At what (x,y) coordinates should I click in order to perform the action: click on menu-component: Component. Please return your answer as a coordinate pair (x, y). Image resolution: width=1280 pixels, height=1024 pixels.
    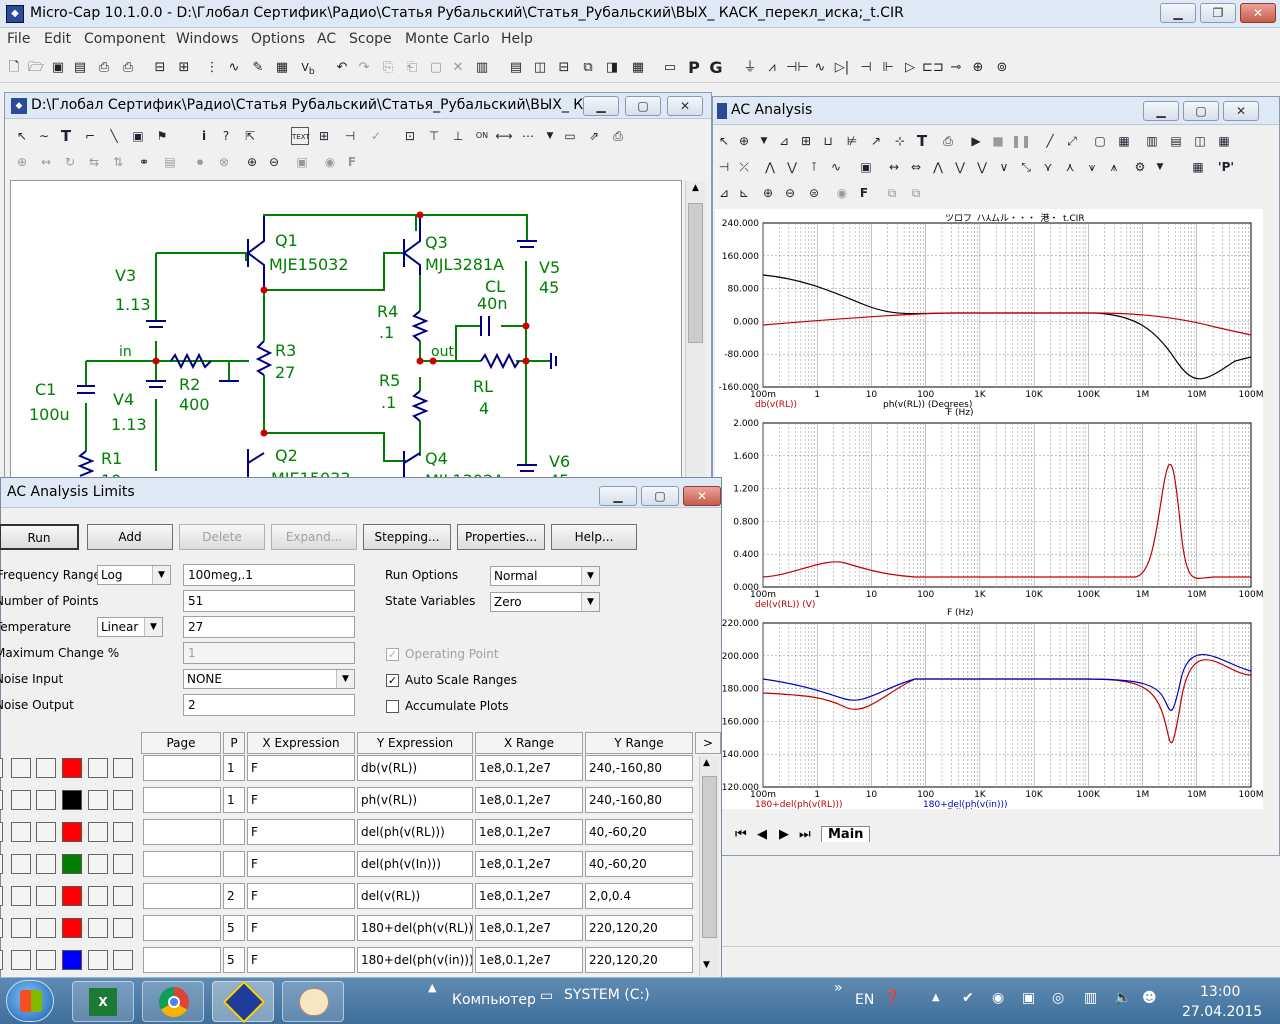
    Looking at the image, I should click on (124, 39).